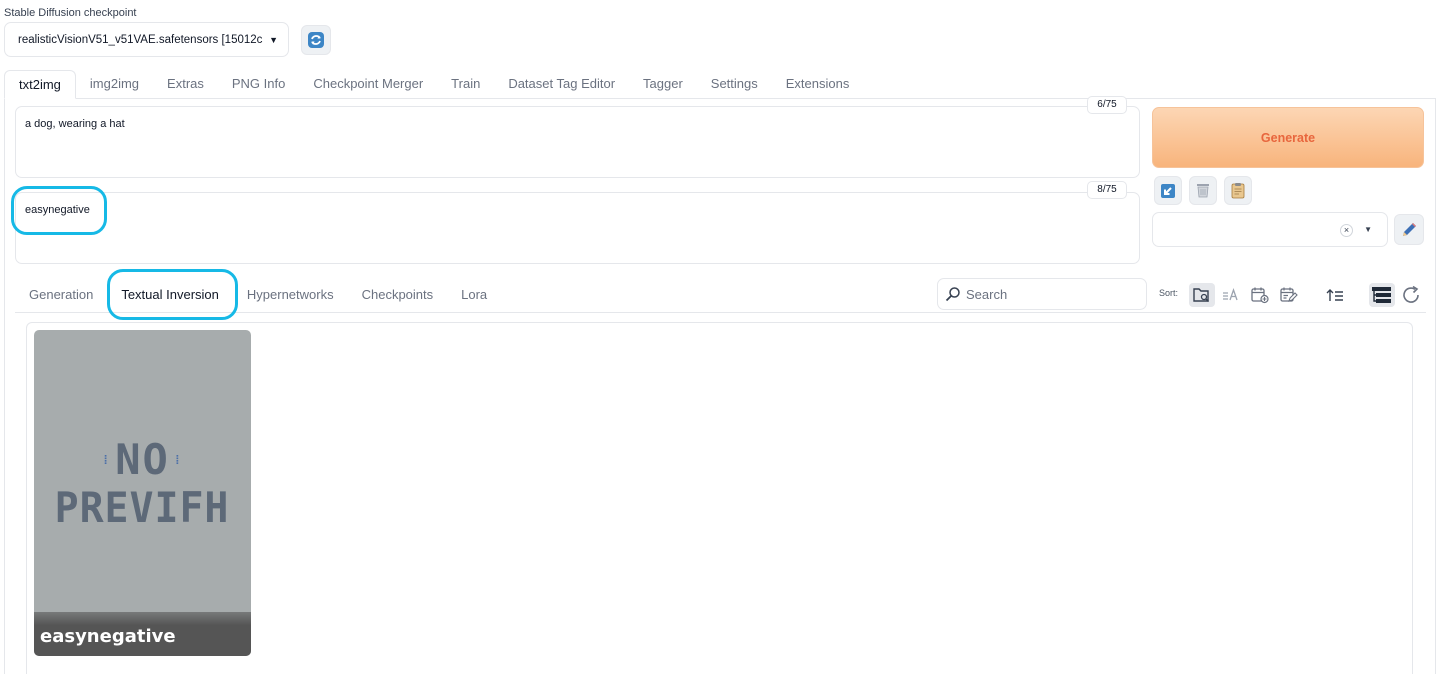 This screenshot has width=1442, height=674. I want to click on styles-dropdown: × ▼, so click(1270, 229).